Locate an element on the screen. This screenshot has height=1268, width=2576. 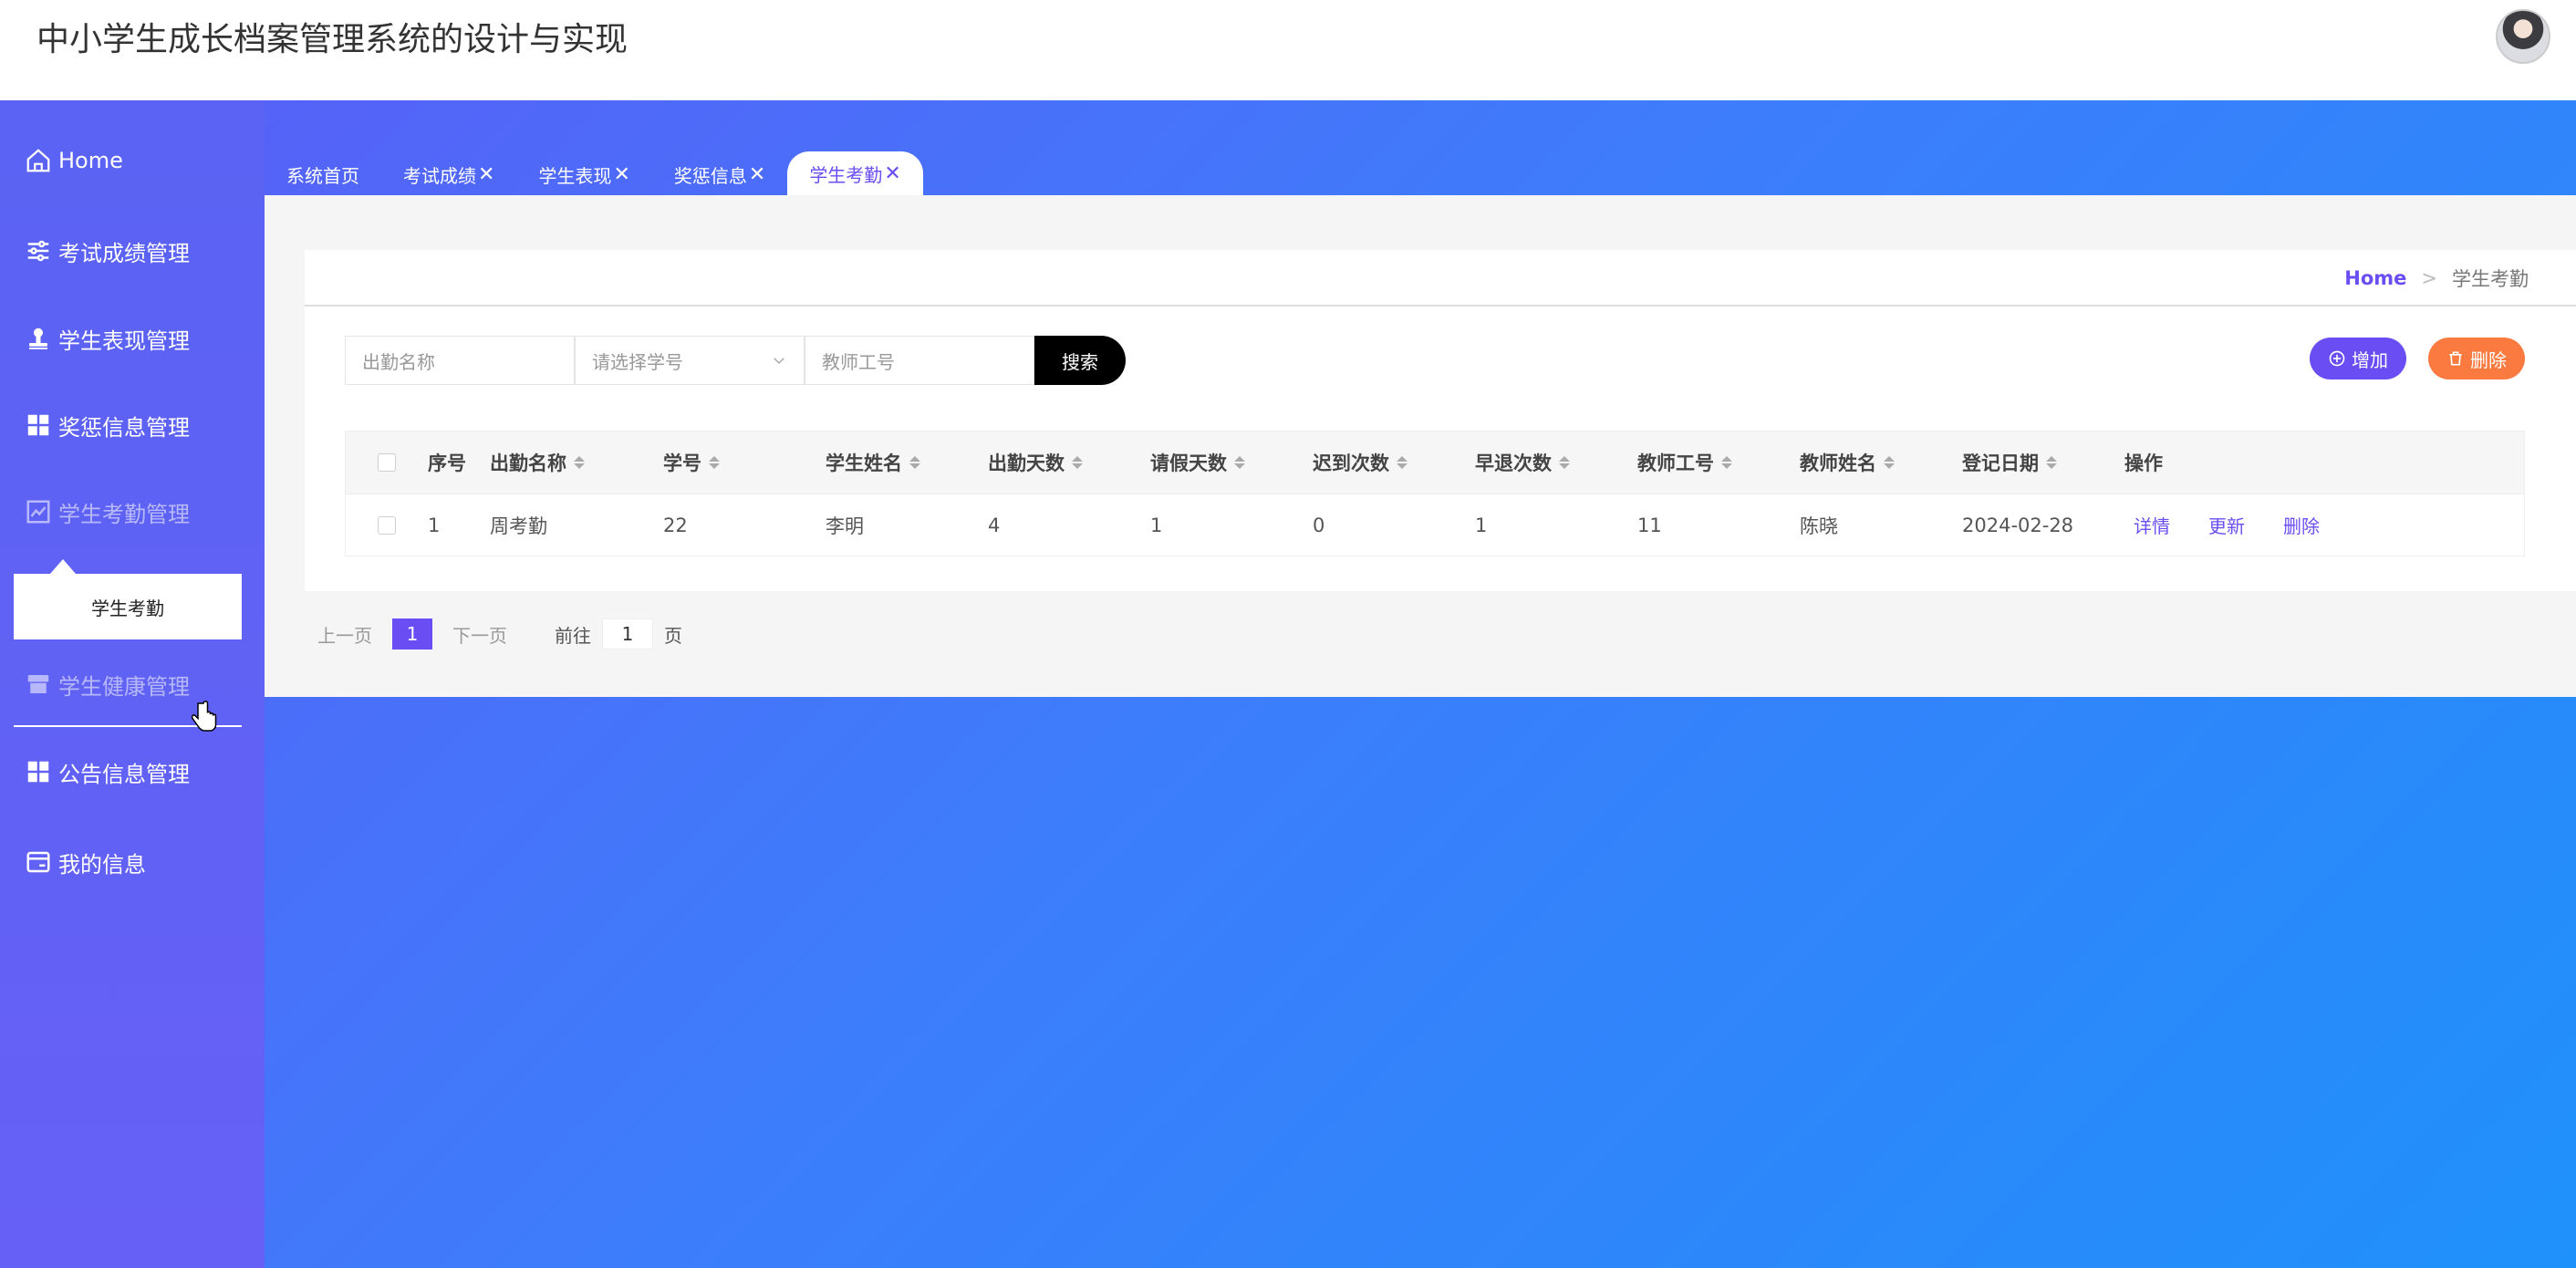
prev-page-button: 上一页 is located at coordinates (344, 634).